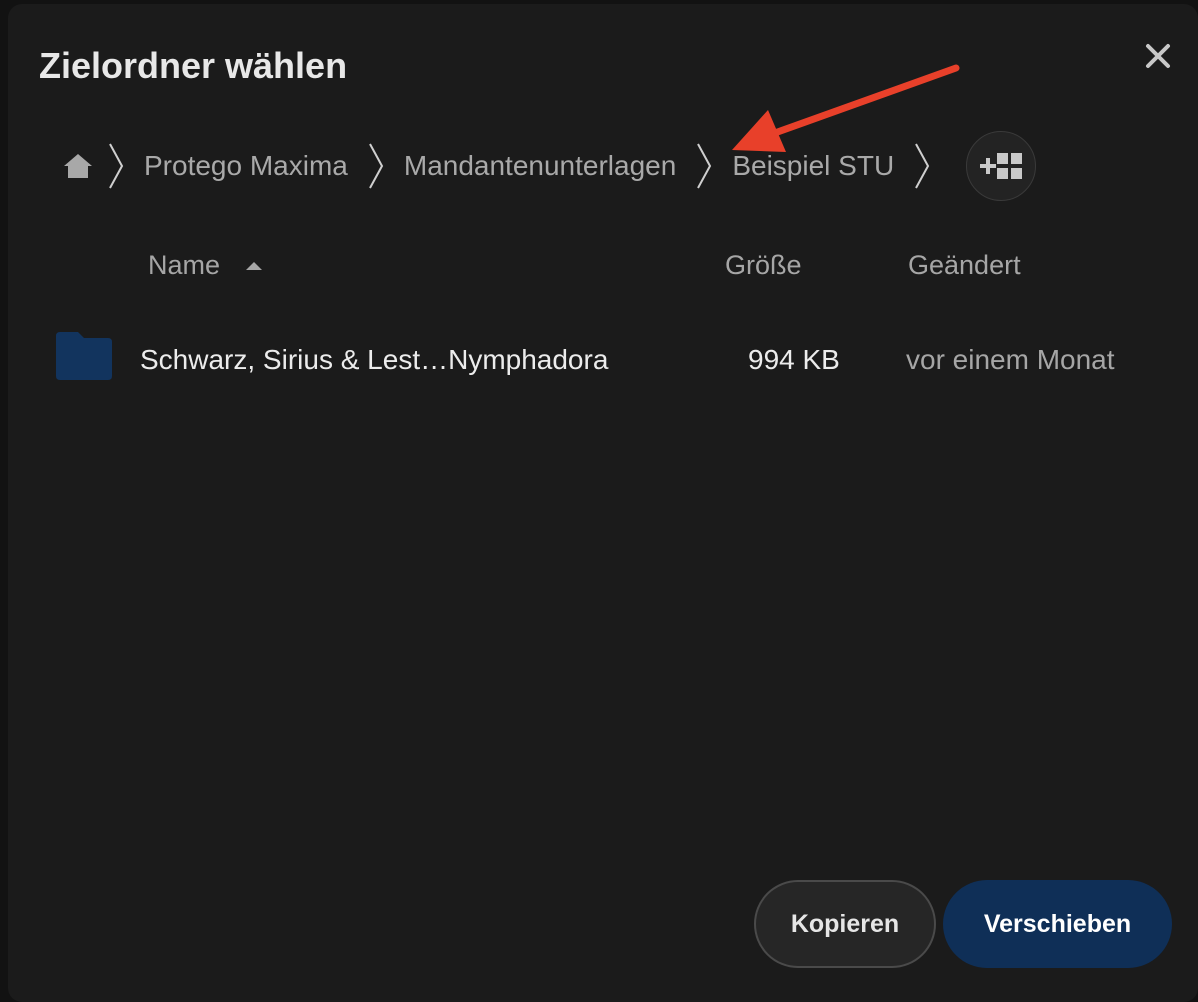 The image size is (1198, 1002). What do you see at coordinates (1057, 924) in the screenshot?
I see `move-button: Verschieben` at bounding box center [1057, 924].